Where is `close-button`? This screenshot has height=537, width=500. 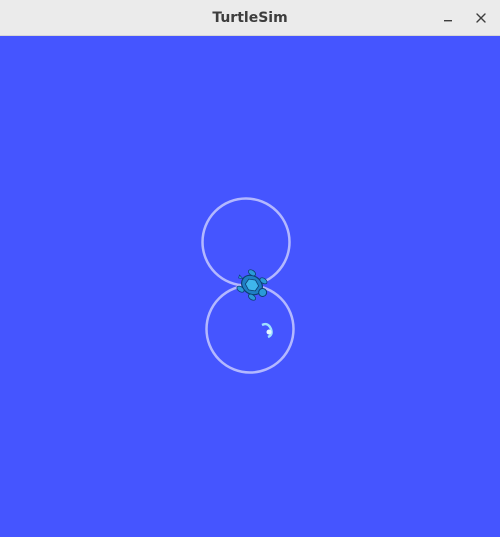 close-button is located at coordinates (481, 18).